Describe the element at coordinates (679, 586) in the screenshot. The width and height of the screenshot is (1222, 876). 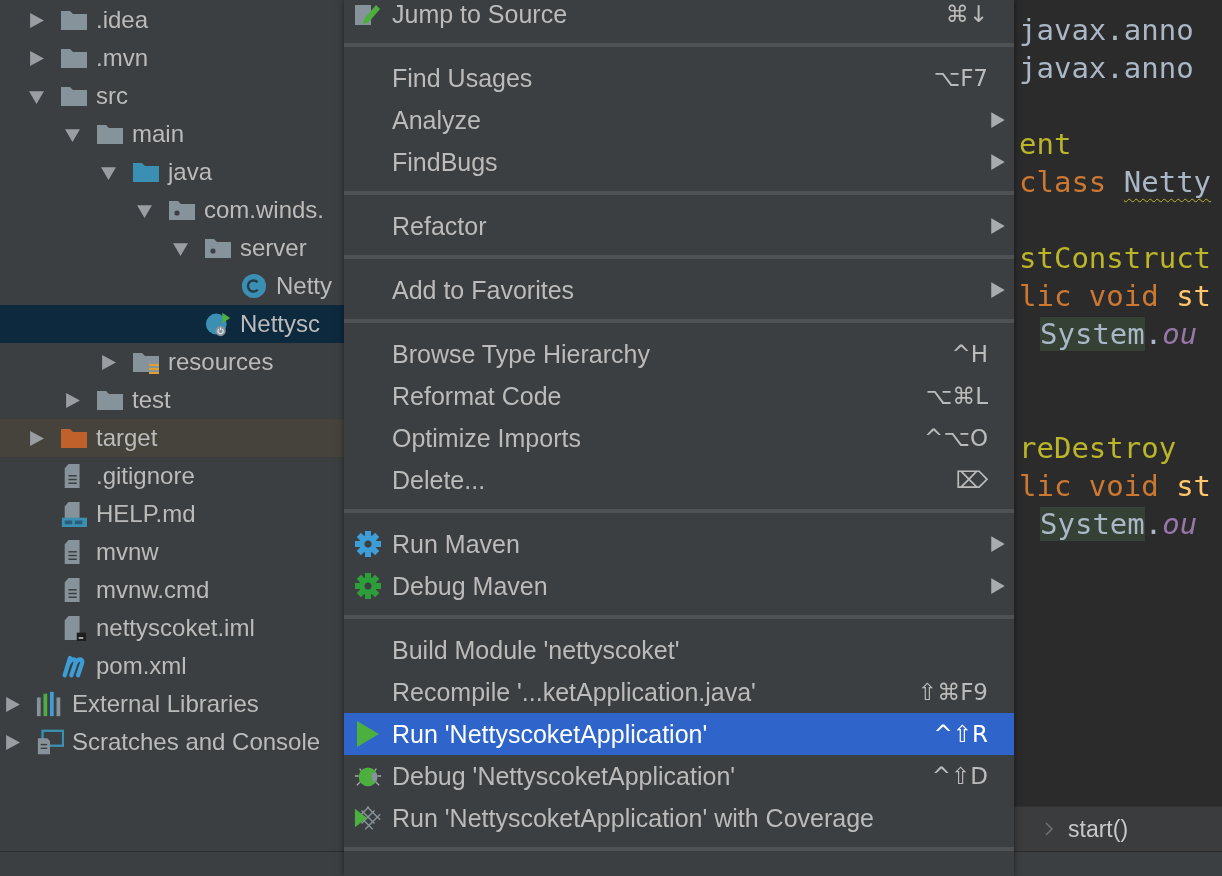
I see `menu-item: Debug Maven` at that location.